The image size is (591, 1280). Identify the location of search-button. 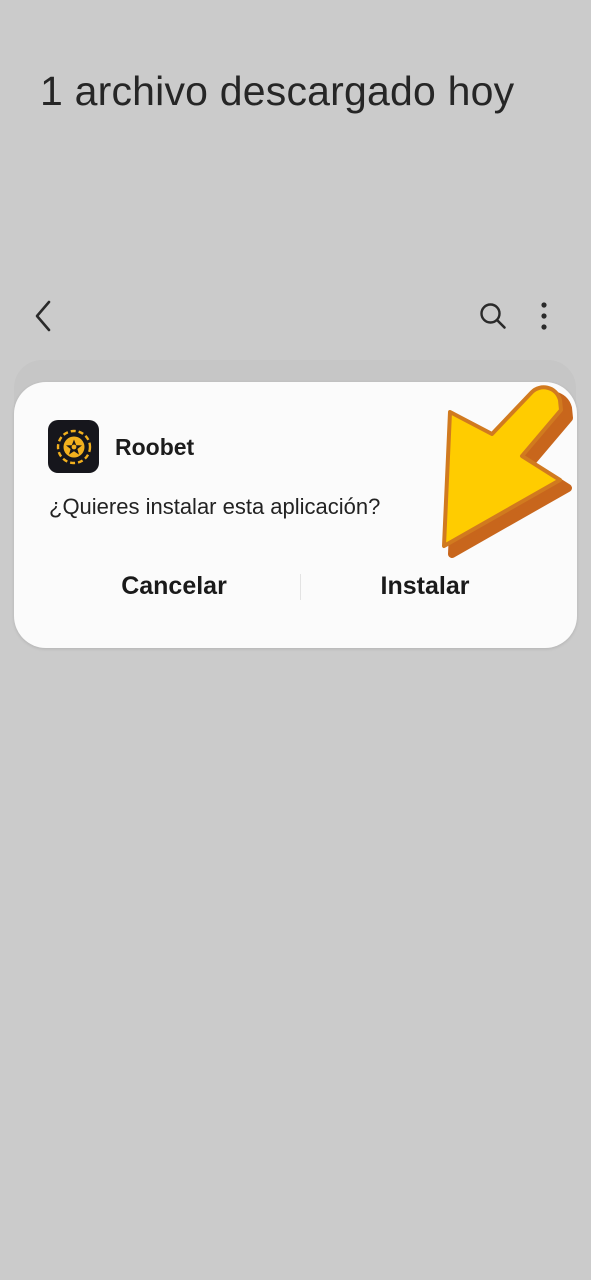
(493, 316).